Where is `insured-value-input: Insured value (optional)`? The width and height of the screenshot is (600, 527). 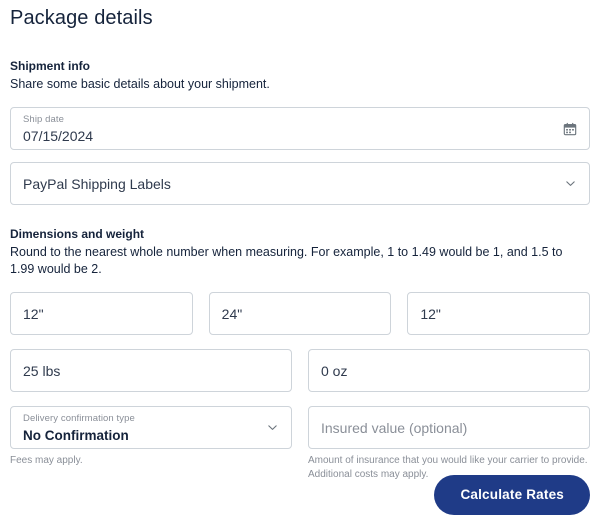
insured-value-input: Insured value (optional) is located at coordinates (449, 427).